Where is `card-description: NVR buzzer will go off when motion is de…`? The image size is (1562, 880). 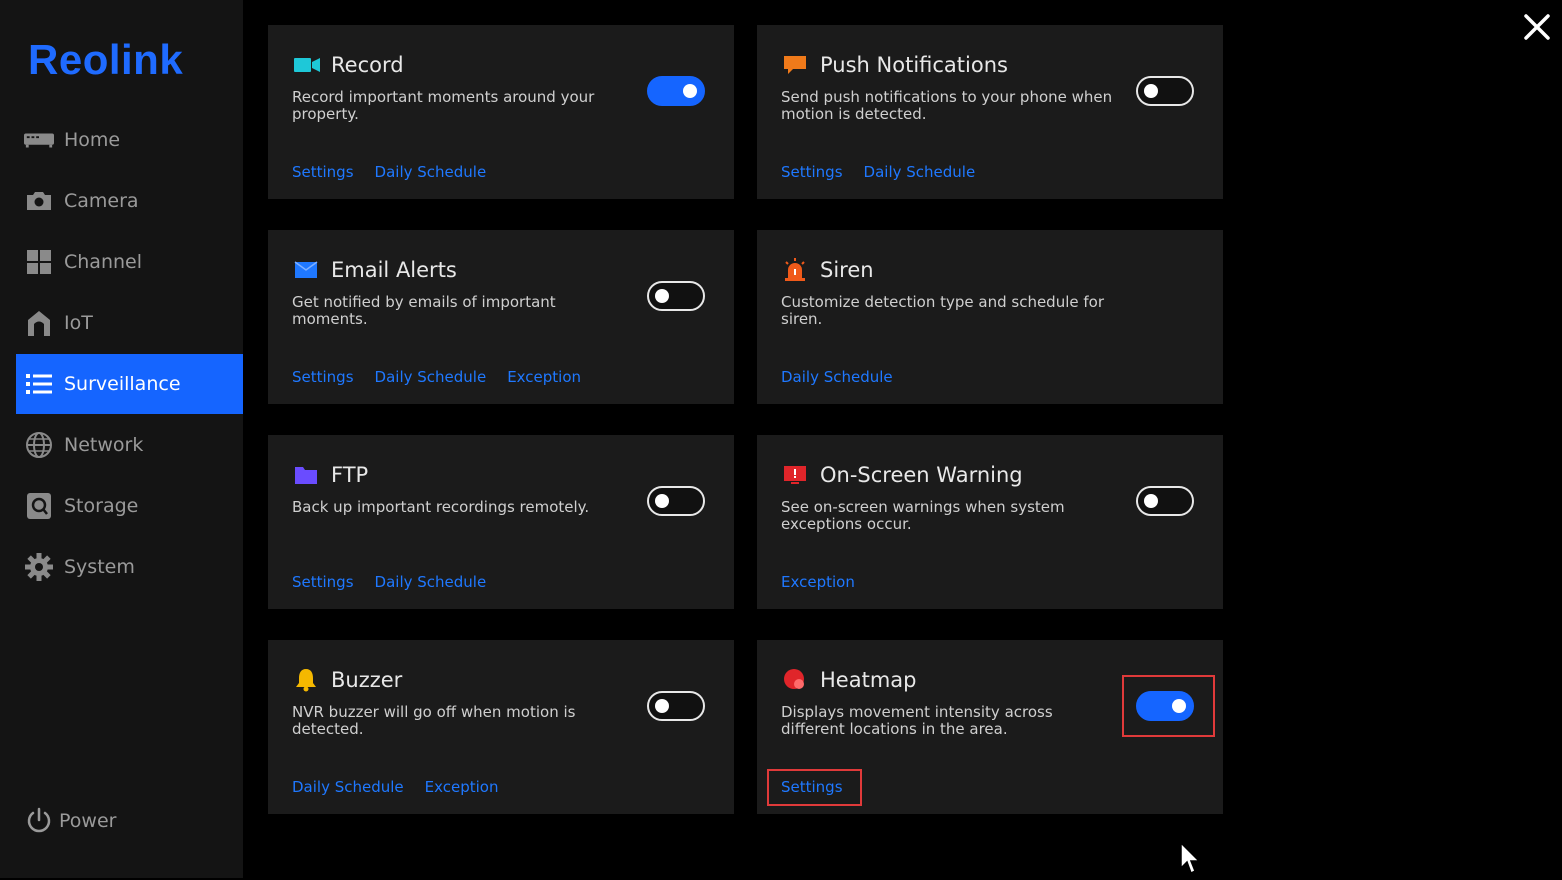
card-description: NVR buzzer will go off when motion is de… is located at coordinates (434, 720).